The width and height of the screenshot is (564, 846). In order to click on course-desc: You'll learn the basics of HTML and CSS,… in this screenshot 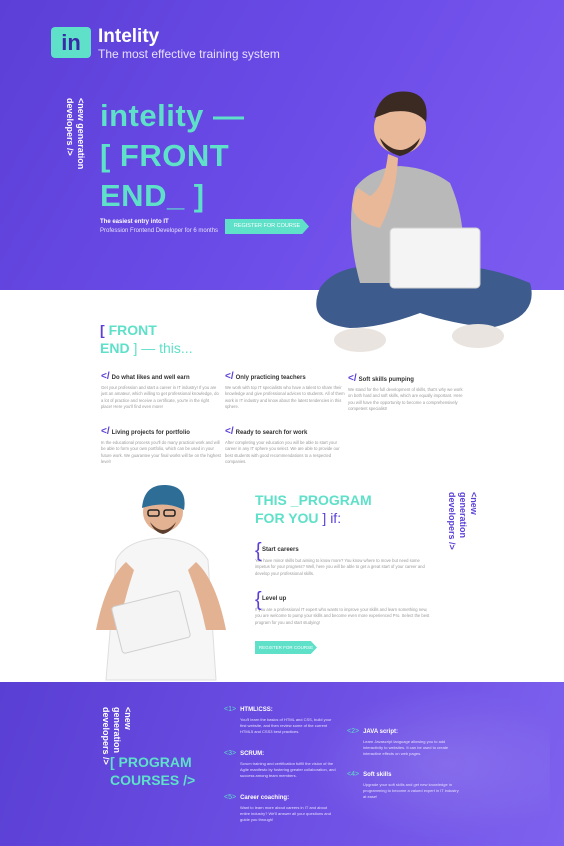, I will do `click(286, 725)`.